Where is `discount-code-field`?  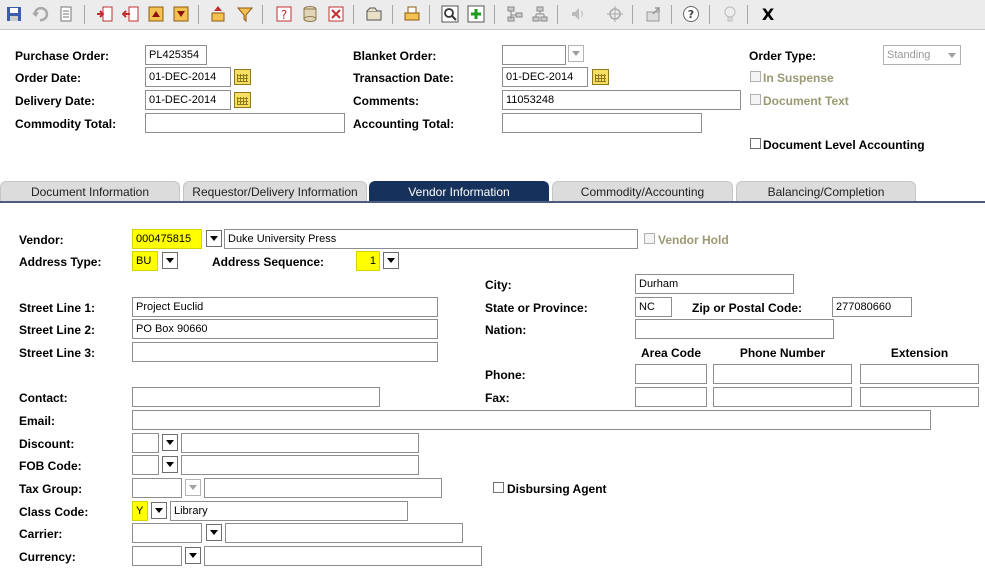
discount-code-field is located at coordinates (145, 443).